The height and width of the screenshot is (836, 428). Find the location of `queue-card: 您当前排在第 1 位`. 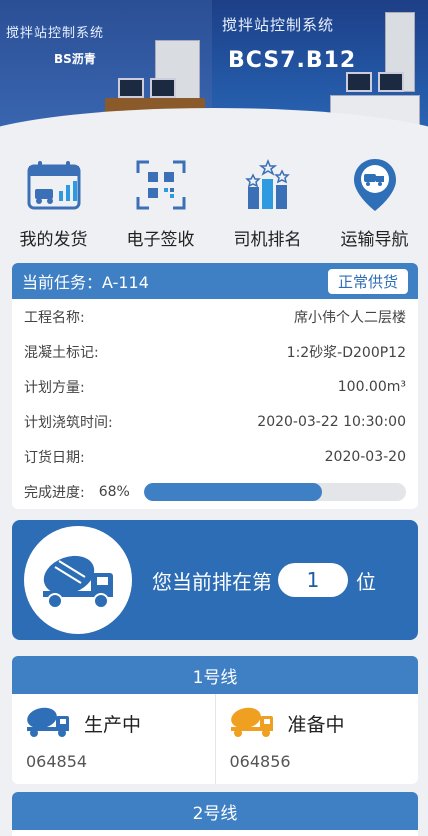

queue-card: 您当前排在第 1 位 is located at coordinates (215, 580).